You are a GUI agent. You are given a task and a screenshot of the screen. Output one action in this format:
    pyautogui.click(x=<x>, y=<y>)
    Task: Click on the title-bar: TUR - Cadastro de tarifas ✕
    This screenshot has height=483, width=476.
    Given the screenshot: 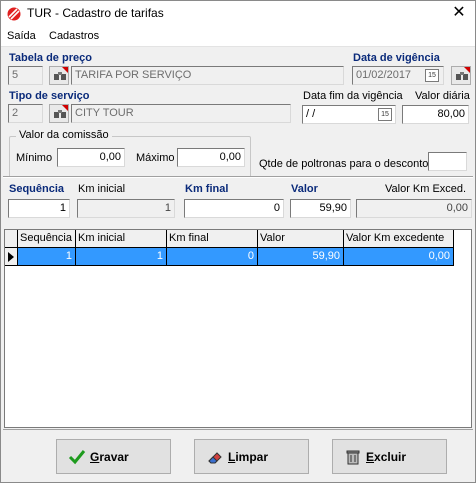 What is the action you would take?
    pyautogui.click(x=238, y=14)
    